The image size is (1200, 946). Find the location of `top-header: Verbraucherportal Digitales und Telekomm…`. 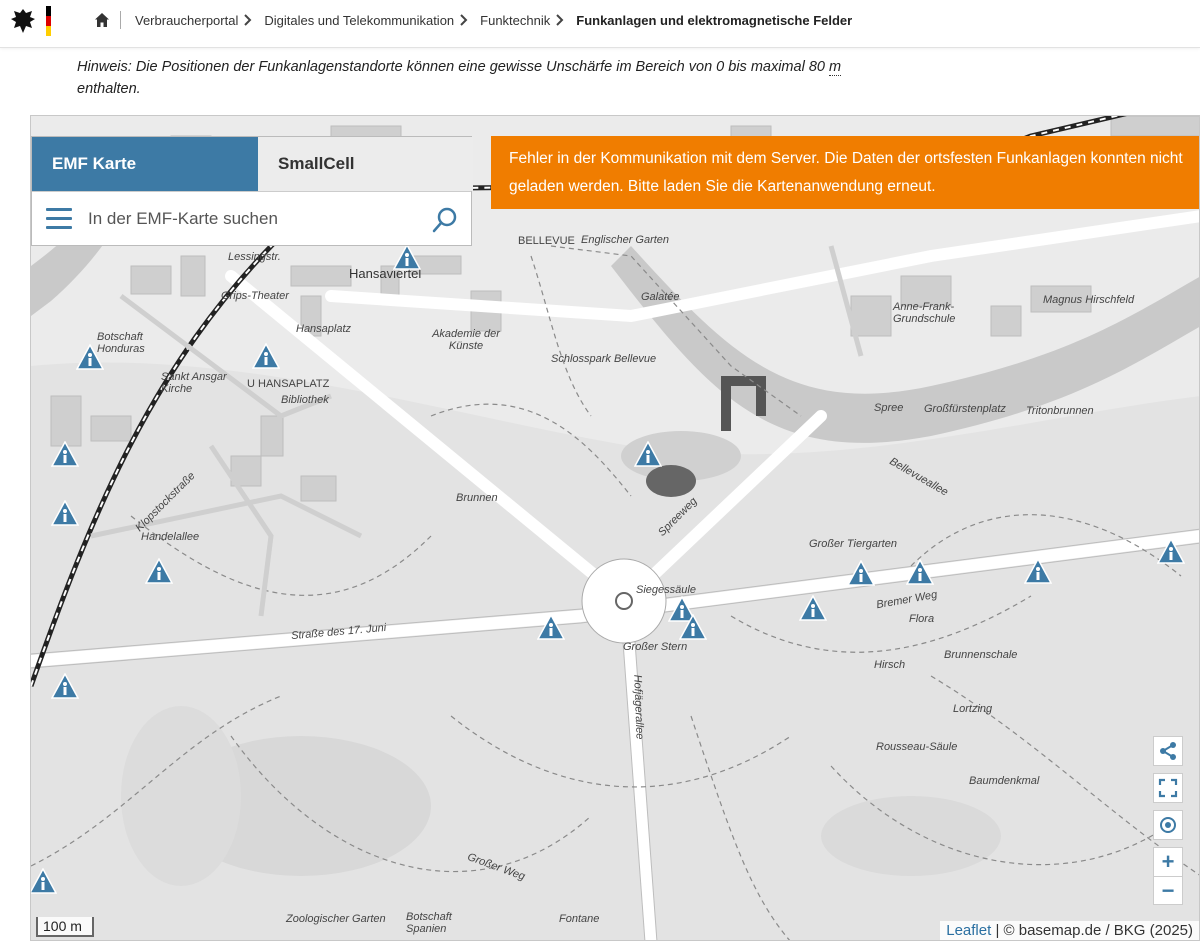

top-header: Verbraucherportal Digitales und Telekomm… is located at coordinates (600, 24).